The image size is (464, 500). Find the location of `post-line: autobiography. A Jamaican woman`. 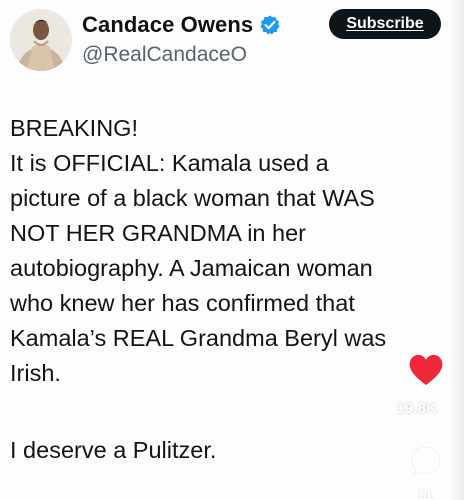

post-line: autobiography. A Jamaican woman is located at coordinates (191, 268).